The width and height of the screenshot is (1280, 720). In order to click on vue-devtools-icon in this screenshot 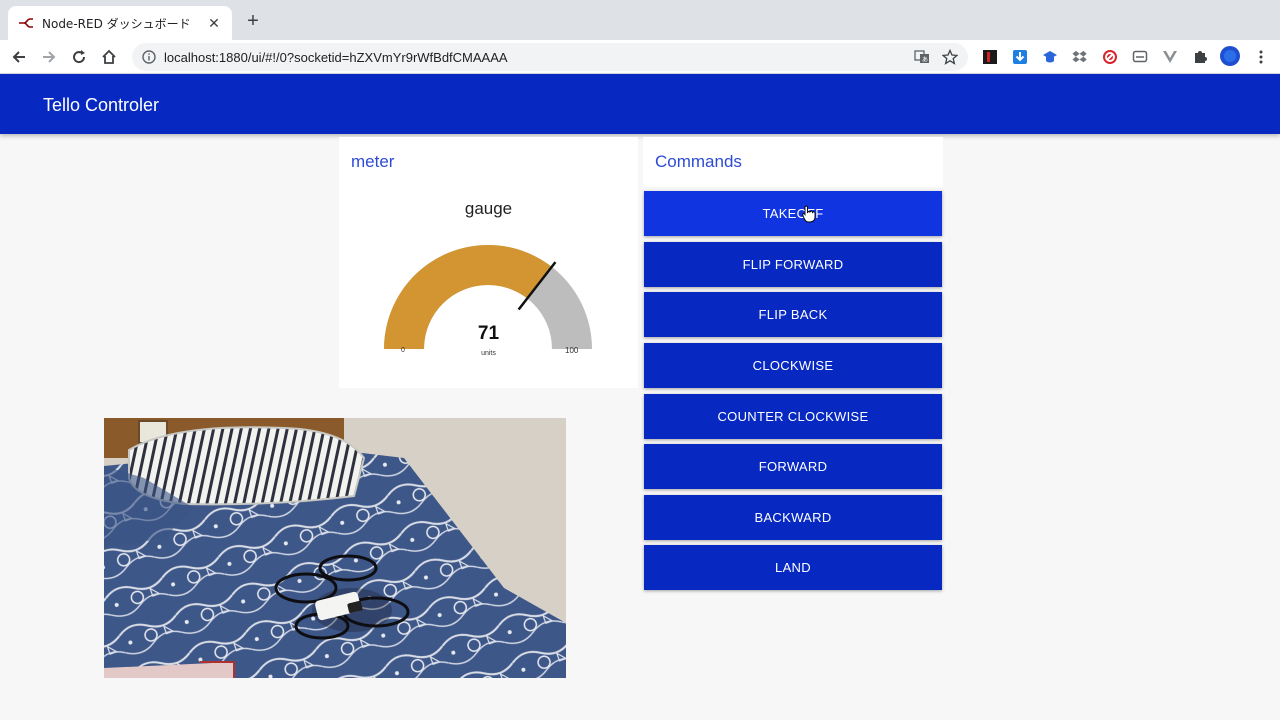, I will do `click(1170, 57)`.